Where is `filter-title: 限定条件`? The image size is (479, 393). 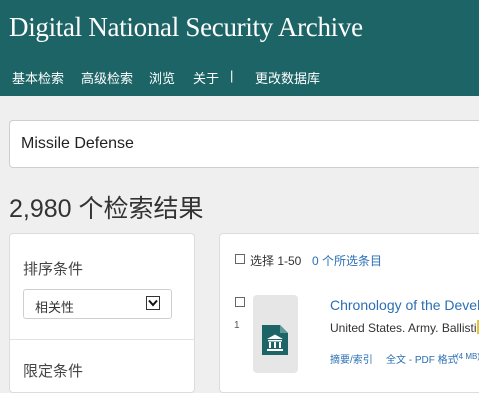
filter-title: 限定条件 is located at coordinates (53, 371).